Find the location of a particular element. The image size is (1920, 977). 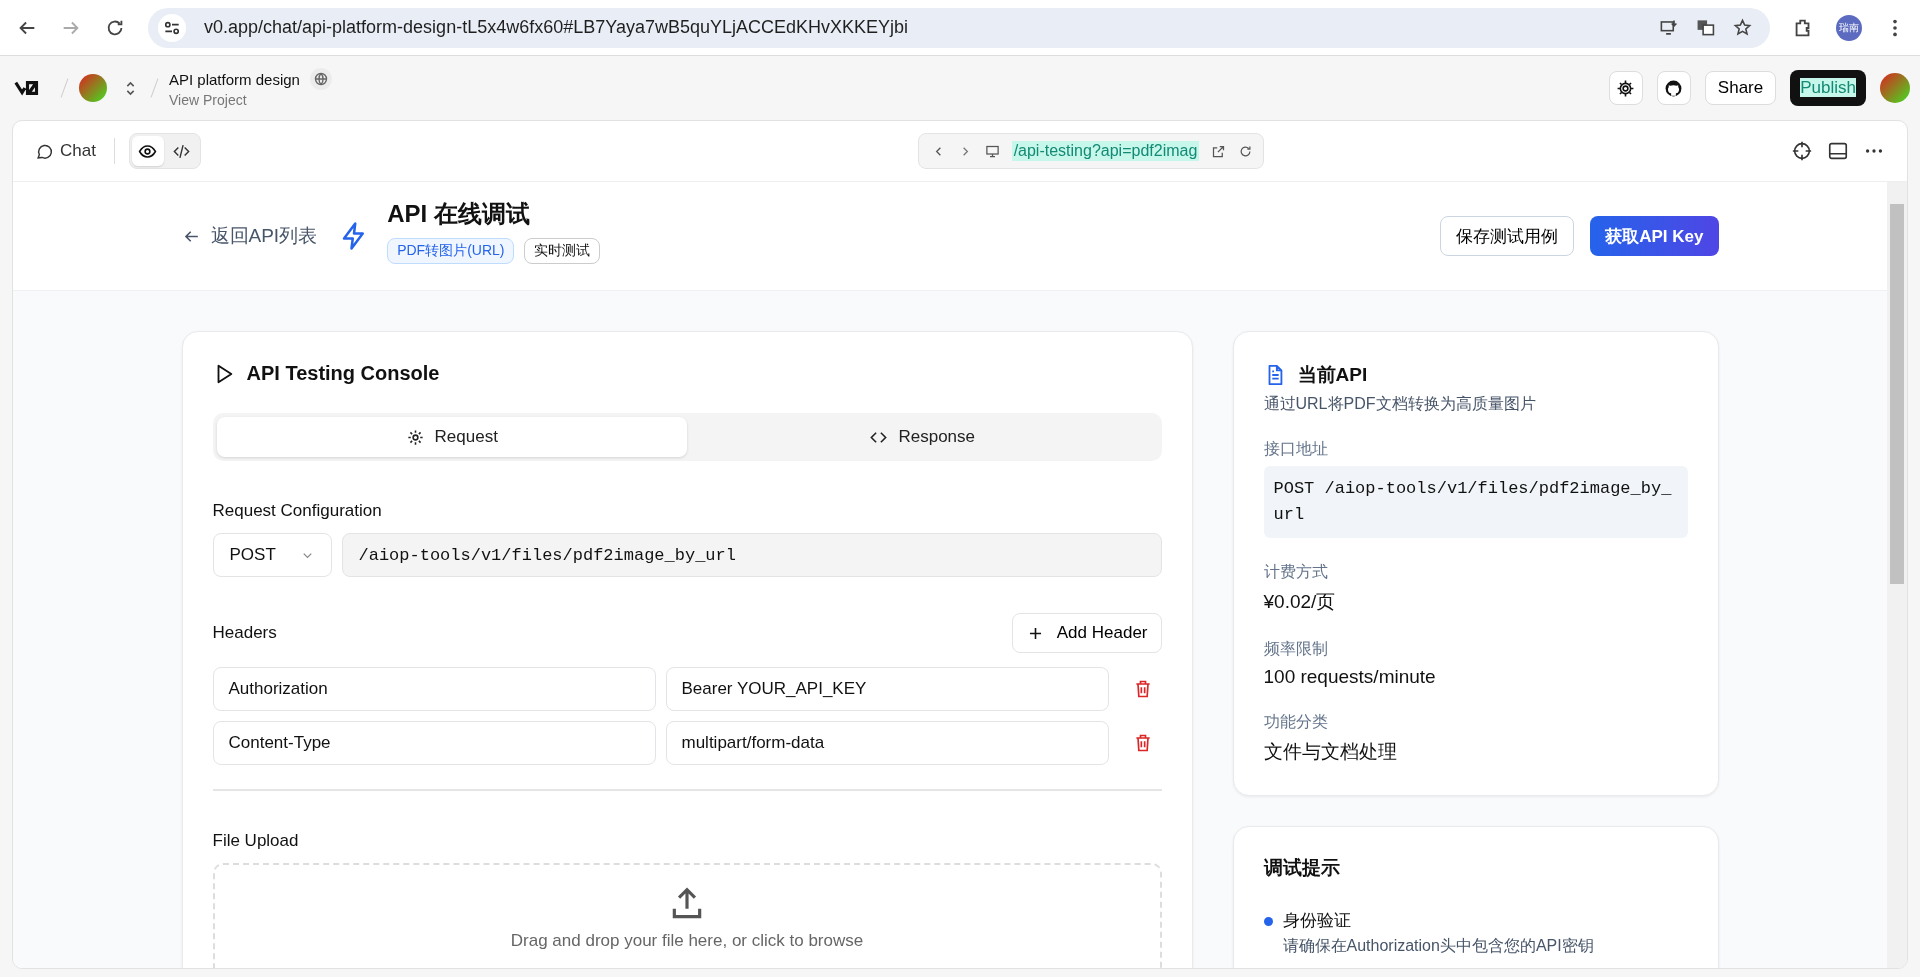

header-value-field: multipart/form-data is located at coordinates (887, 743).